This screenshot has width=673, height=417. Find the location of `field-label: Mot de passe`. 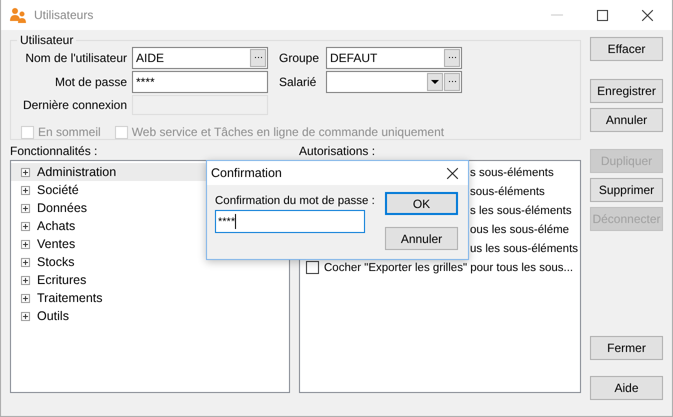

field-label: Mot de passe is located at coordinates (90, 82).